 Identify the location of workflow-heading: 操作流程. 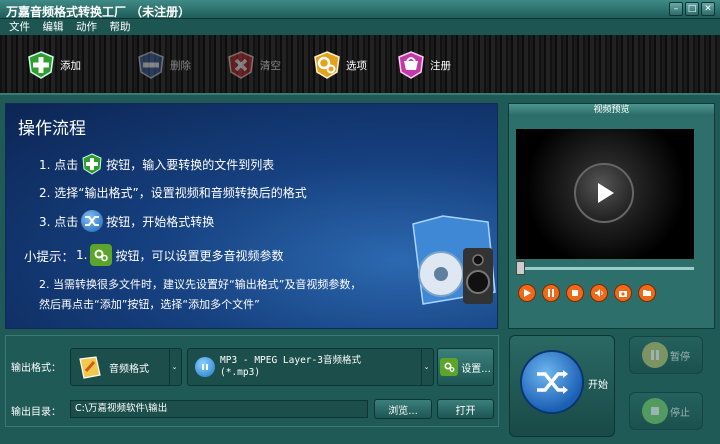
(52, 129).